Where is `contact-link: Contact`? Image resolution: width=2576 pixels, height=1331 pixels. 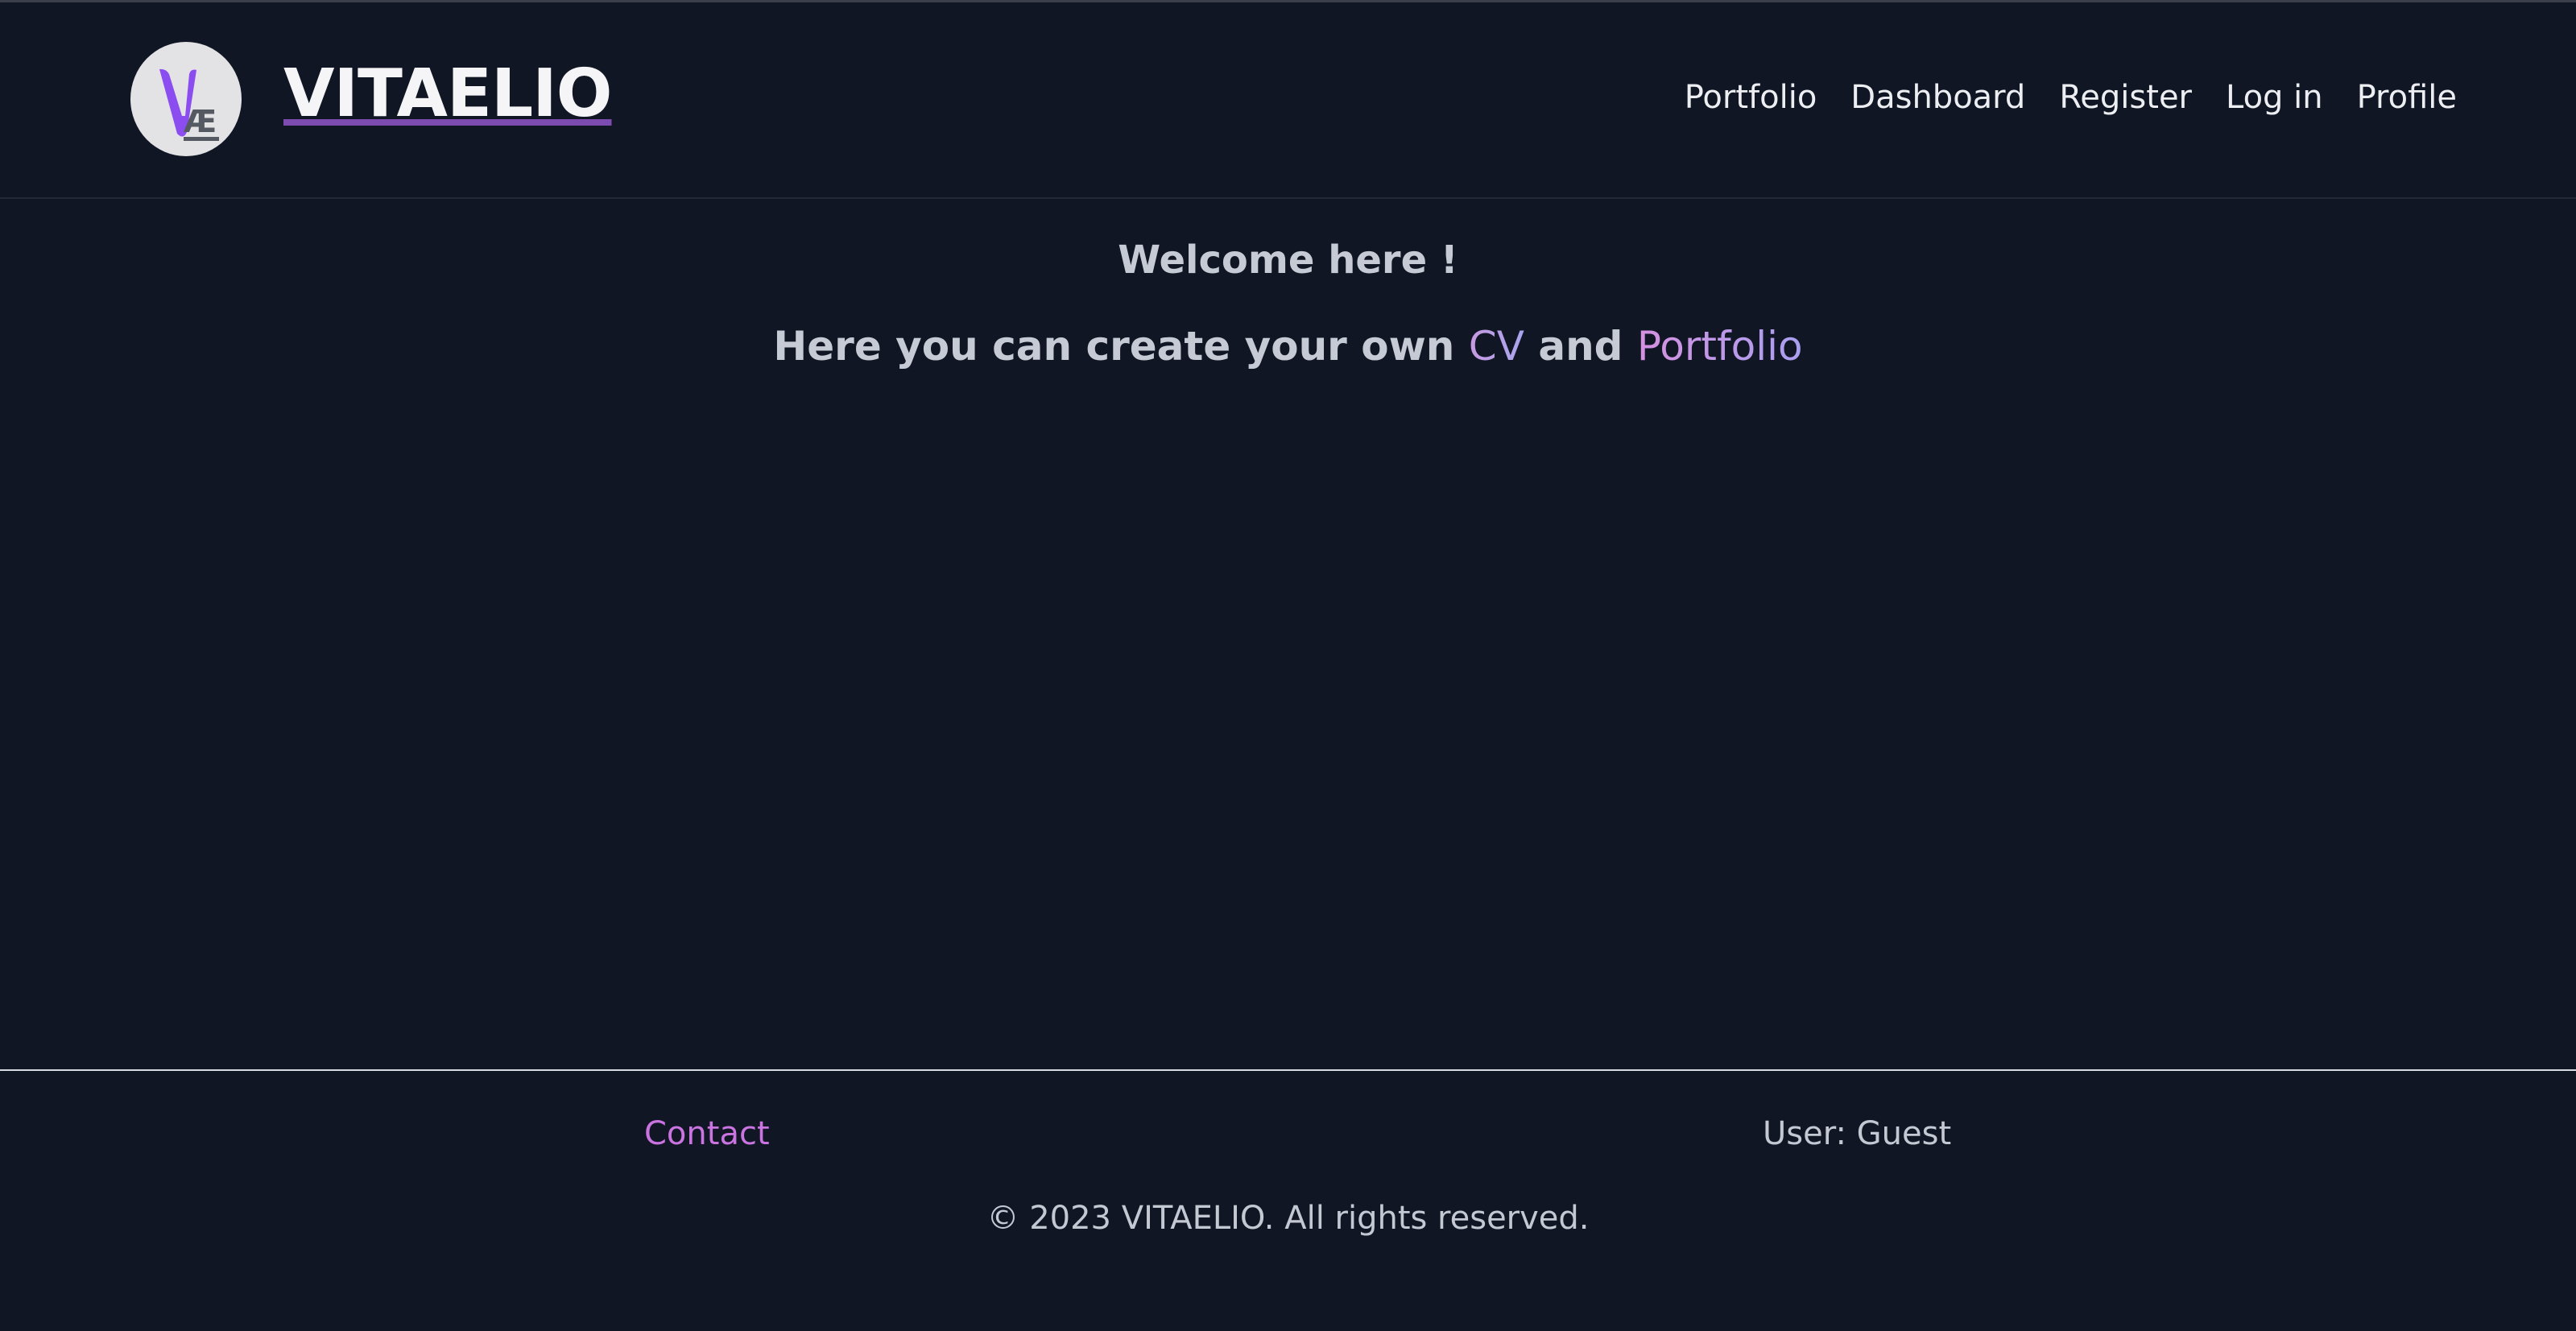 contact-link: Contact is located at coordinates (707, 1133).